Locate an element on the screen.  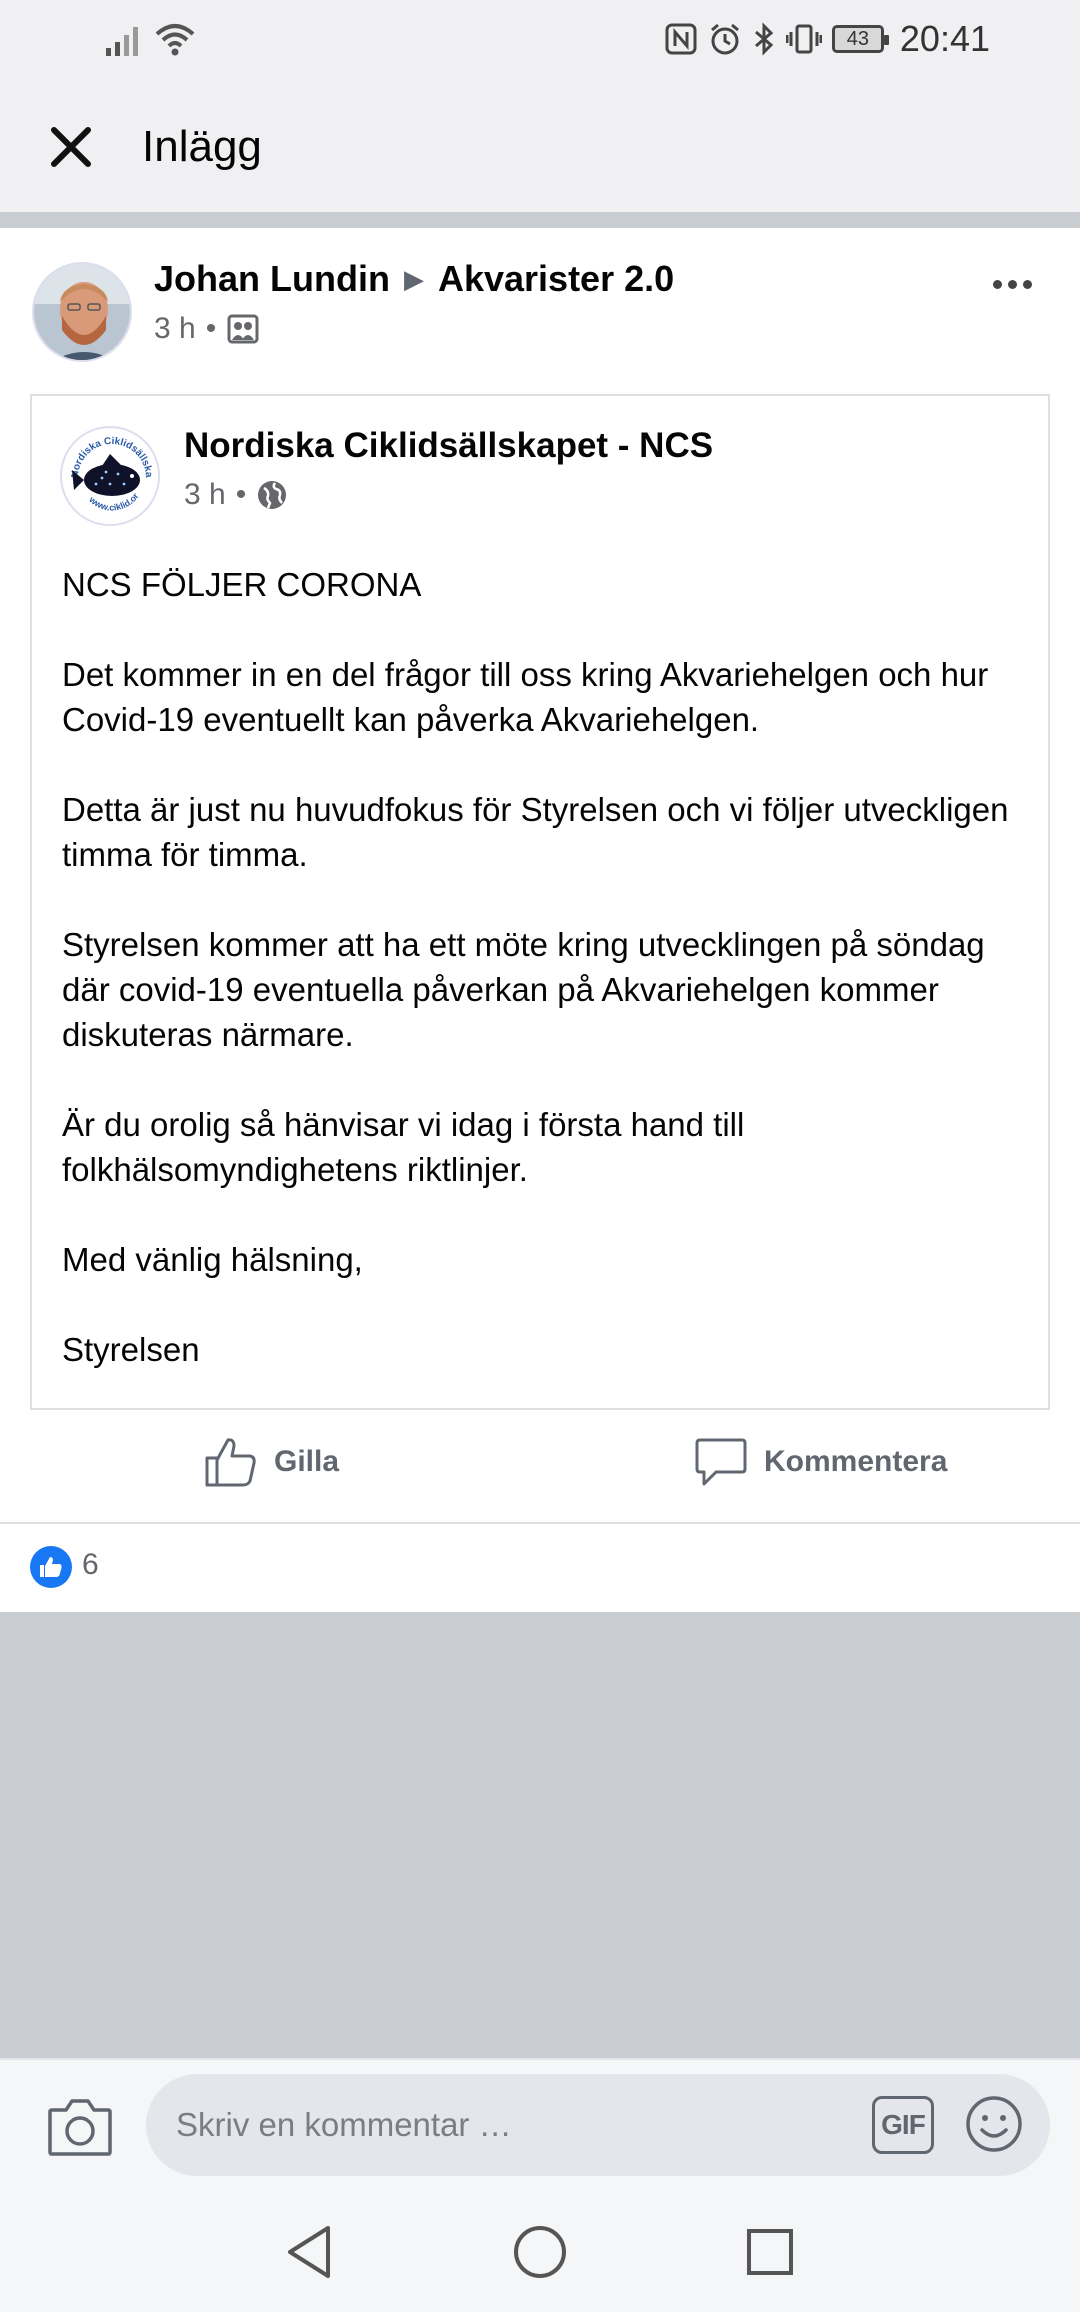
home-circle-icon is located at coordinates (540, 2252).